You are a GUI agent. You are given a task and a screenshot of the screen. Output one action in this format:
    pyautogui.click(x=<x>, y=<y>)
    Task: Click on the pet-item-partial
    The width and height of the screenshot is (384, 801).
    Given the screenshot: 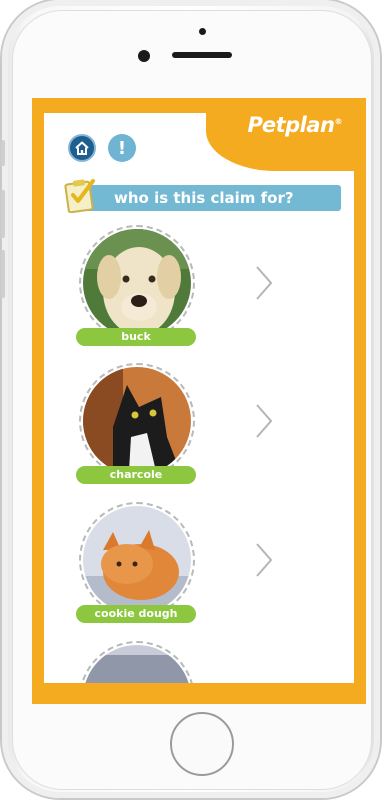 What is the action you would take?
    pyautogui.click(x=199, y=662)
    